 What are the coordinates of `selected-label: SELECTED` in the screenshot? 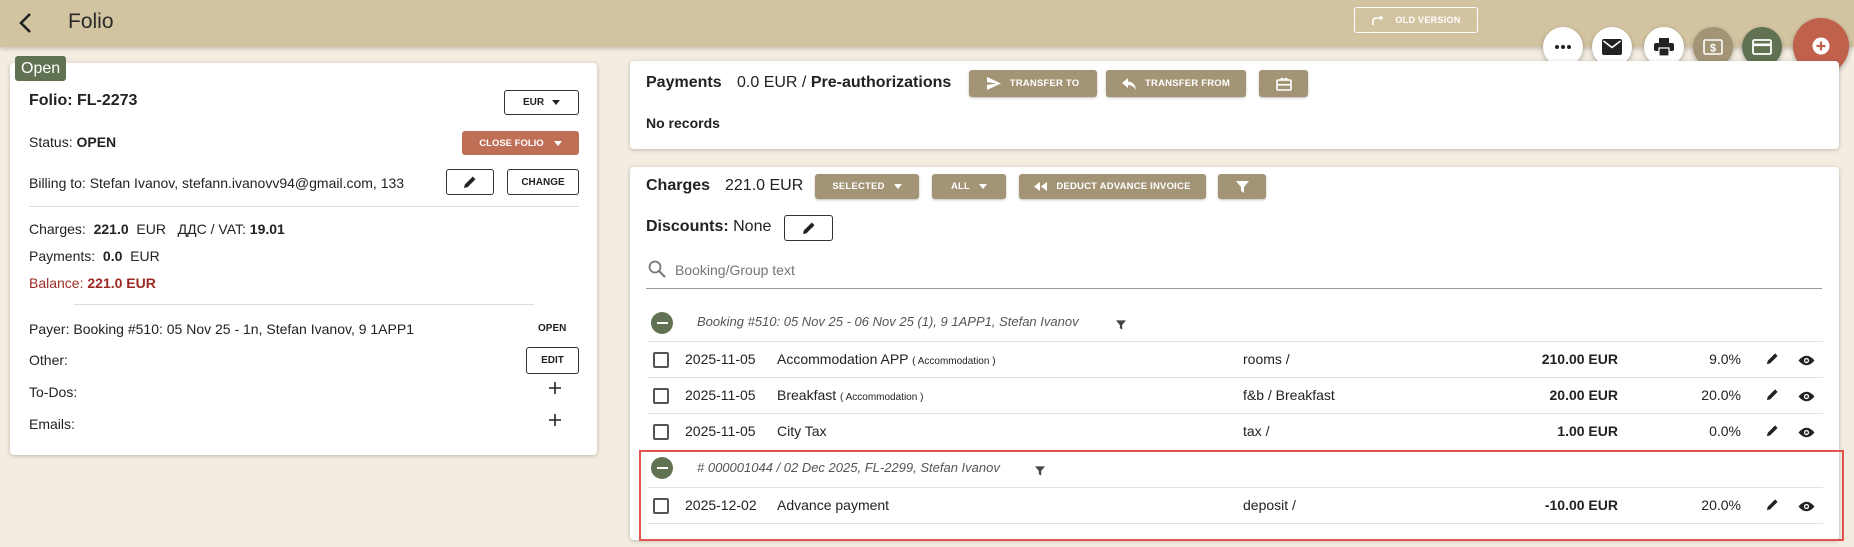 It's located at (858, 186).